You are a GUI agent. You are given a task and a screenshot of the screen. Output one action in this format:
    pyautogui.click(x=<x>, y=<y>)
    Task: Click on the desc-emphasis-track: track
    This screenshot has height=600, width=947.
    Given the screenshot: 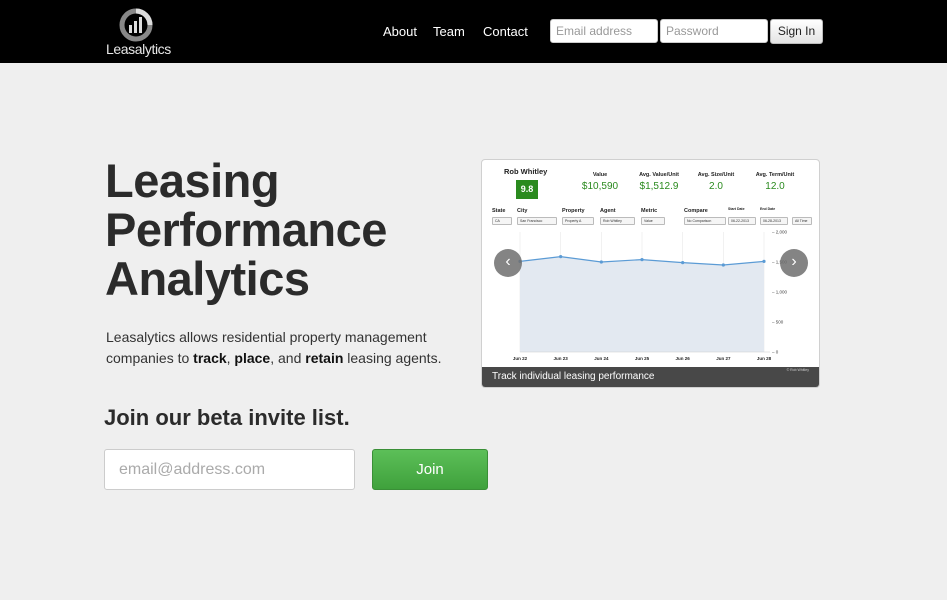 What is the action you would take?
    pyautogui.click(x=210, y=358)
    